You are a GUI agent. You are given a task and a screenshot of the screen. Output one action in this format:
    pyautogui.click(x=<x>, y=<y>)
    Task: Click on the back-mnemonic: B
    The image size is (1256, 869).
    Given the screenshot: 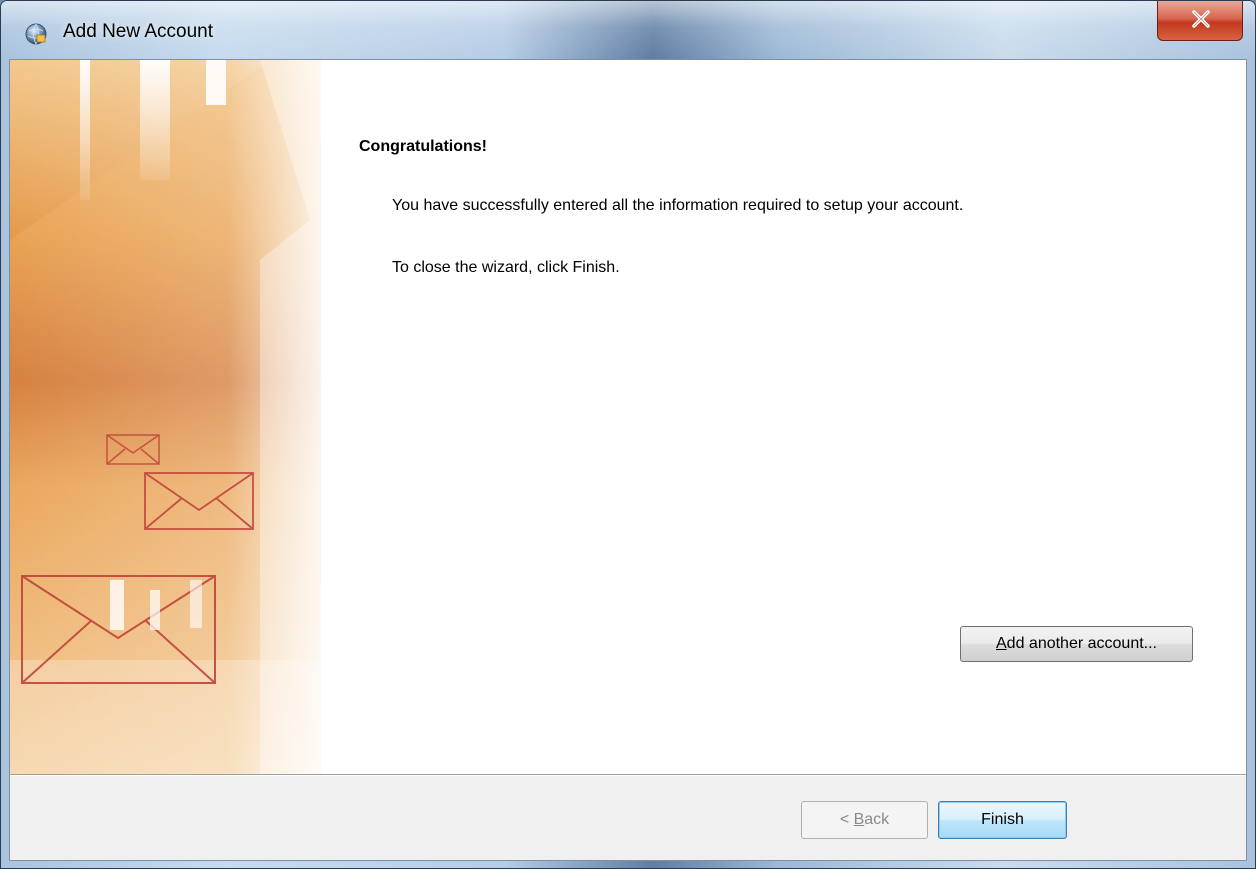 What is the action you would take?
    pyautogui.click(x=859, y=819)
    